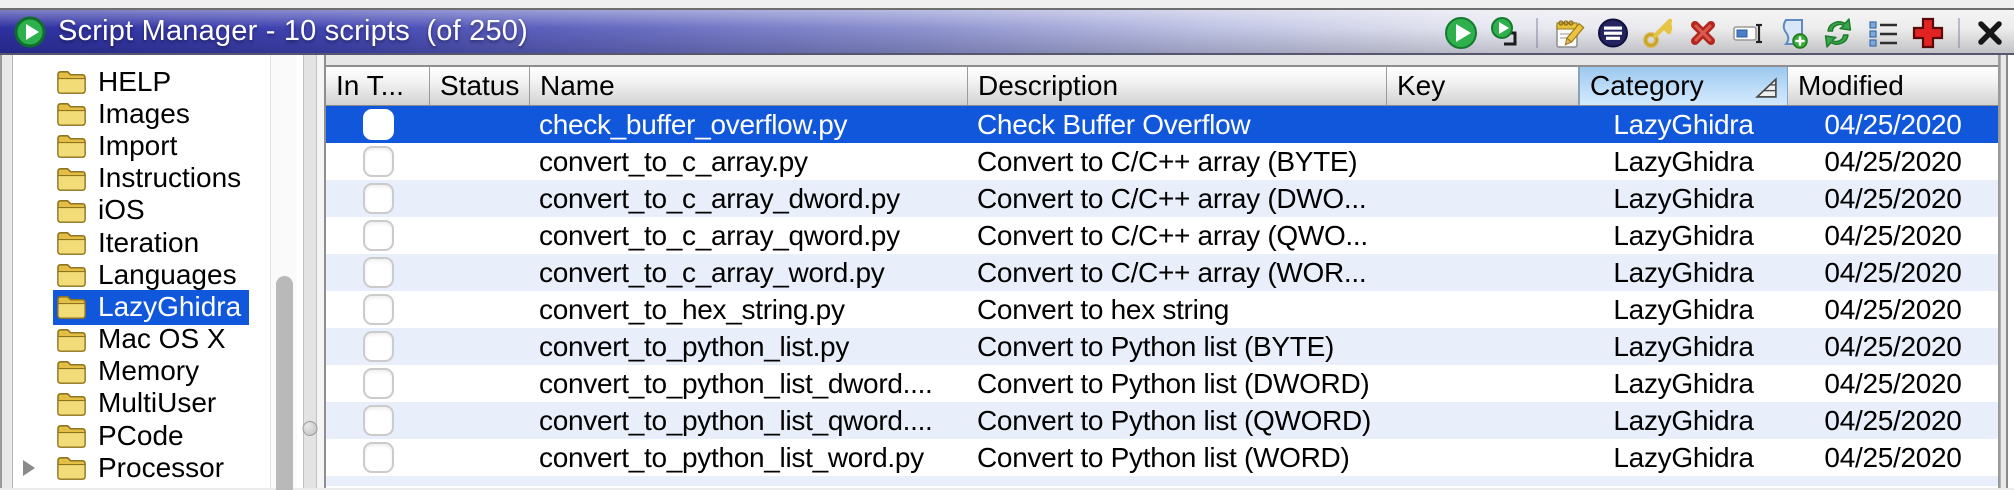  Describe the element at coordinates (1506, 33) in the screenshot. I see `run-last-script-button` at that location.